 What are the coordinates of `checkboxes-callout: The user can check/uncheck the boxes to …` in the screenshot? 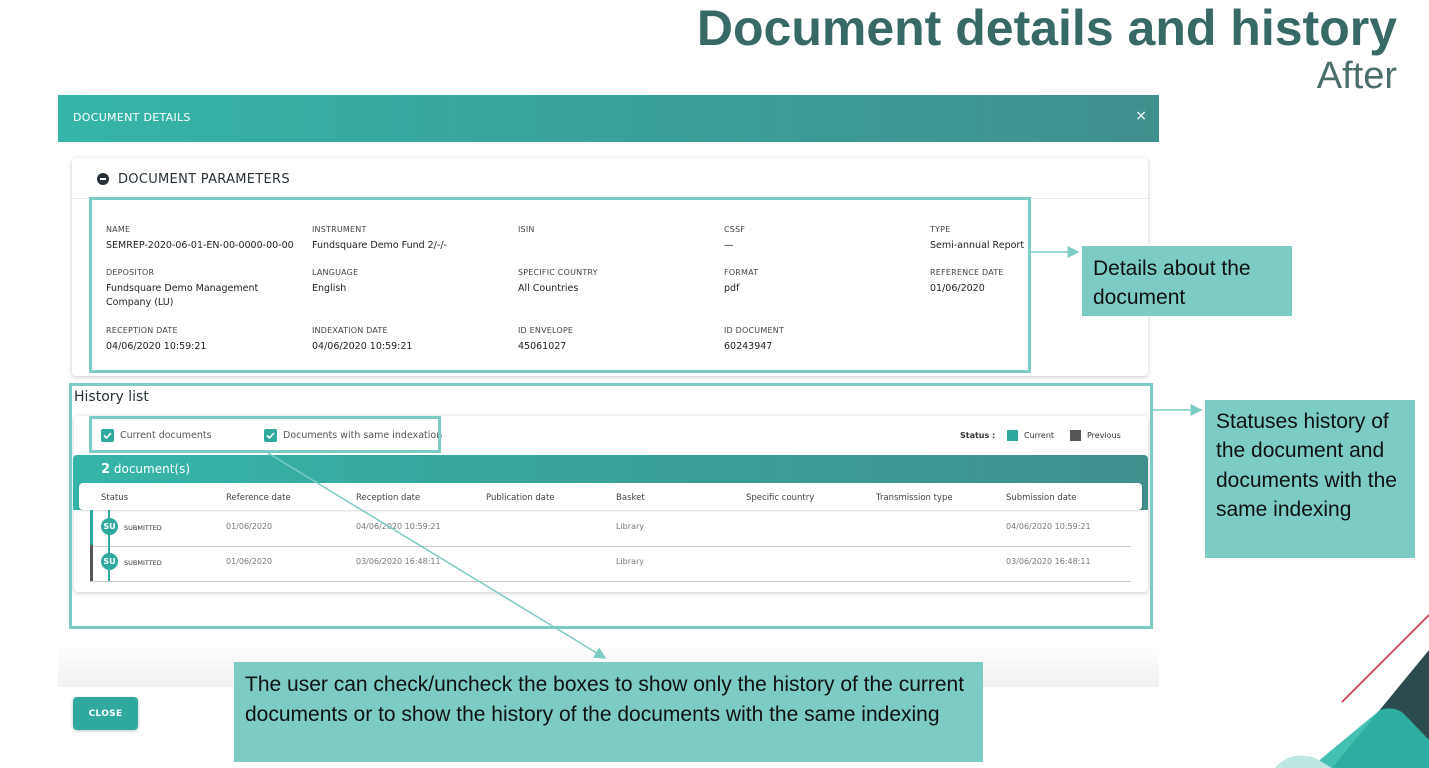 It's located at (608, 712).